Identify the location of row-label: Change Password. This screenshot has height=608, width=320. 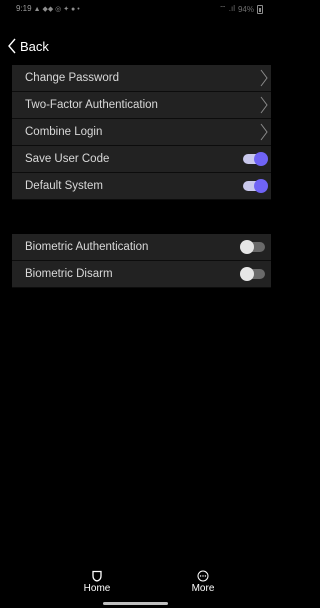
(72, 78).